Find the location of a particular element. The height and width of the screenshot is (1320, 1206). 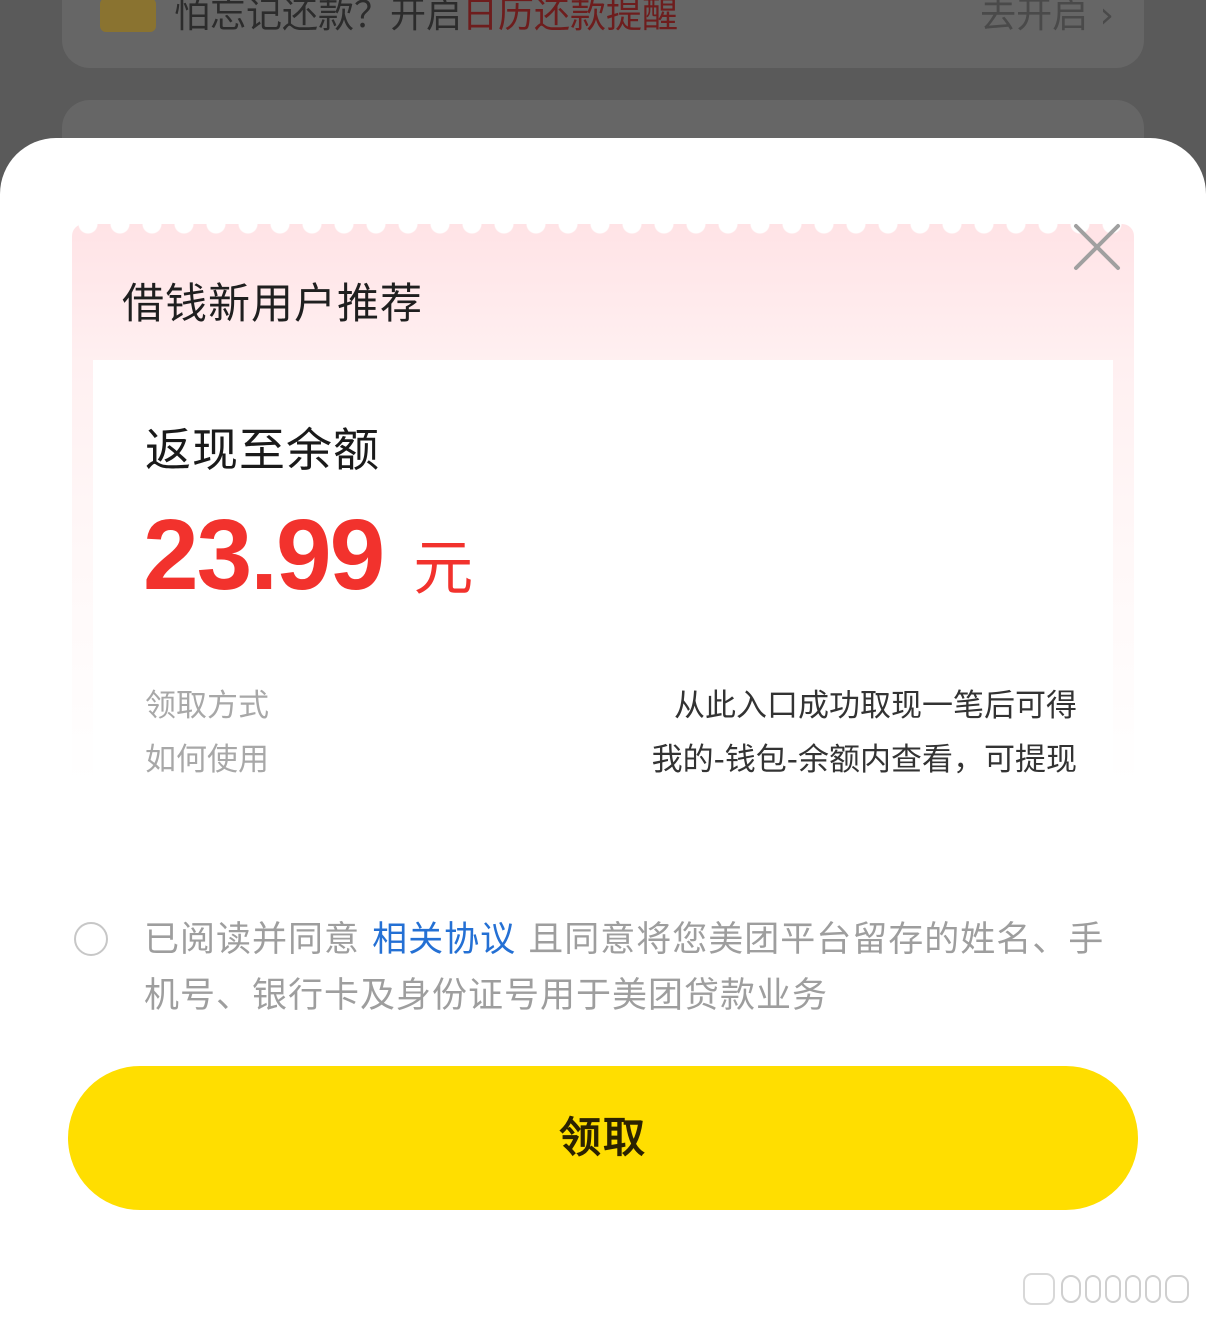

info-row-claim-method: 领取方式 从此入口成功取现一笔后可得 is located at coordinates (611, 706).